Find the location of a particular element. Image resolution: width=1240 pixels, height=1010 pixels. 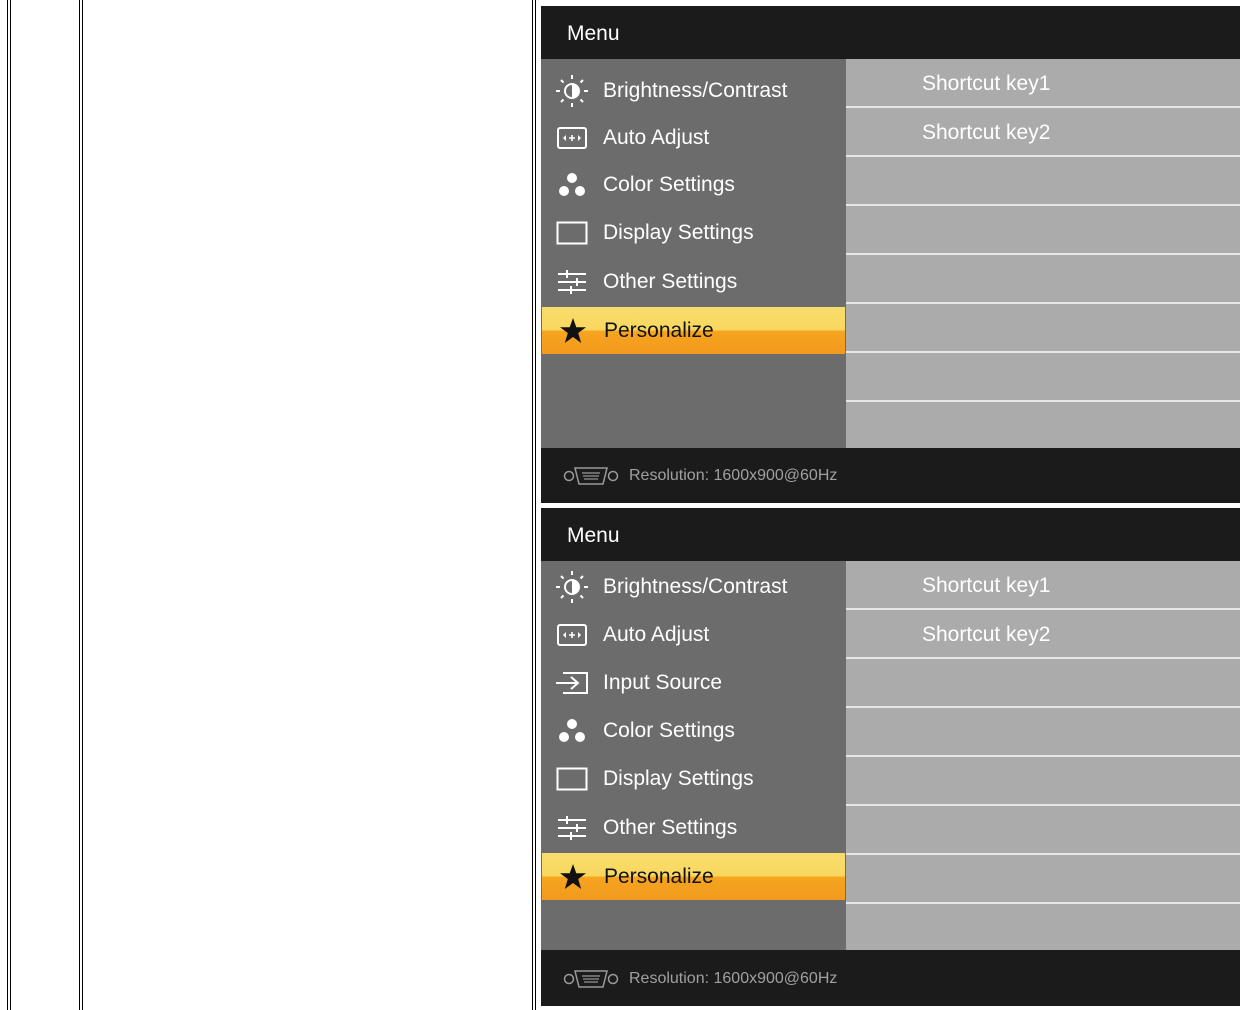

menu-item-label: Input Source is located at coordinates (663, 682).